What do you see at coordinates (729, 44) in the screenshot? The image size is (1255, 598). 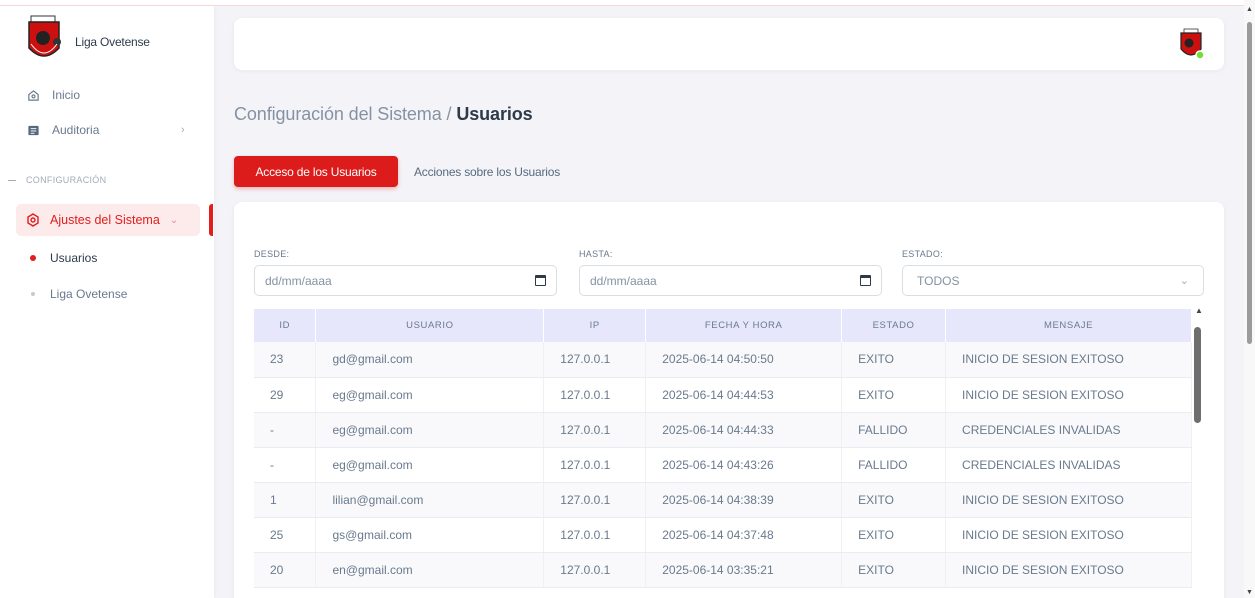 I see `top-navbar` at bounding box center [729, 44].